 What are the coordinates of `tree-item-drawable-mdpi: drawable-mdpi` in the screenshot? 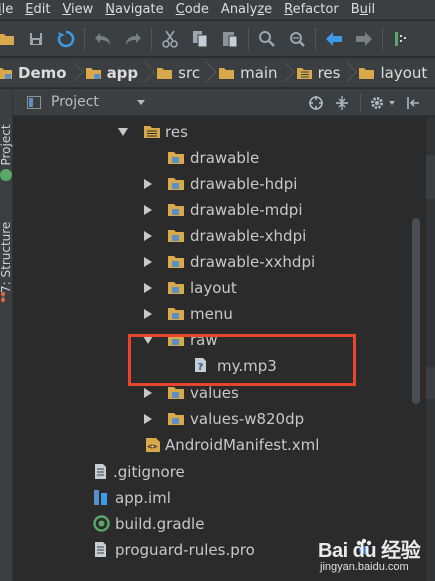 It's located at (213, 210).